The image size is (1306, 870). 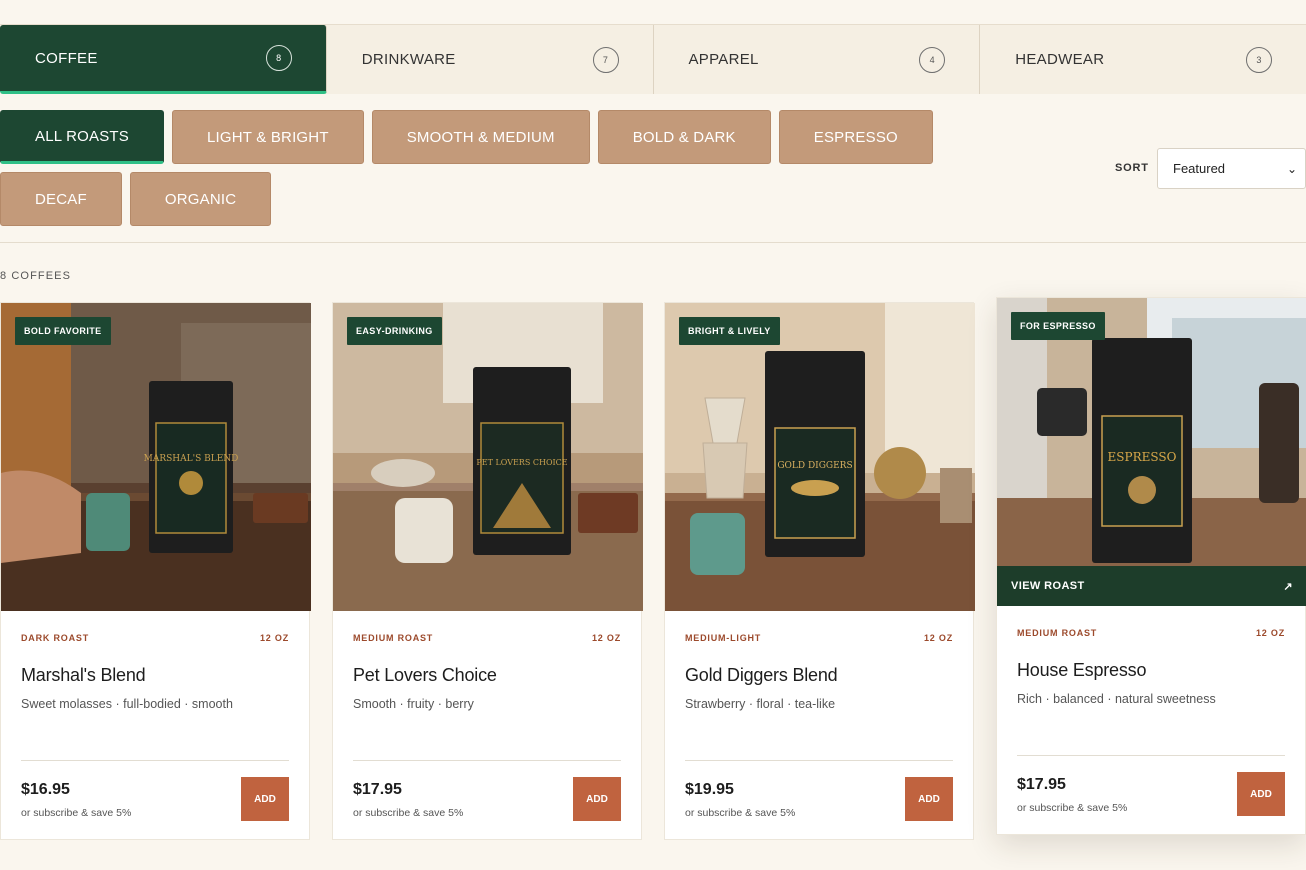 I want to click on product-name: Marshal's Blend, so click(x=83, y=675).